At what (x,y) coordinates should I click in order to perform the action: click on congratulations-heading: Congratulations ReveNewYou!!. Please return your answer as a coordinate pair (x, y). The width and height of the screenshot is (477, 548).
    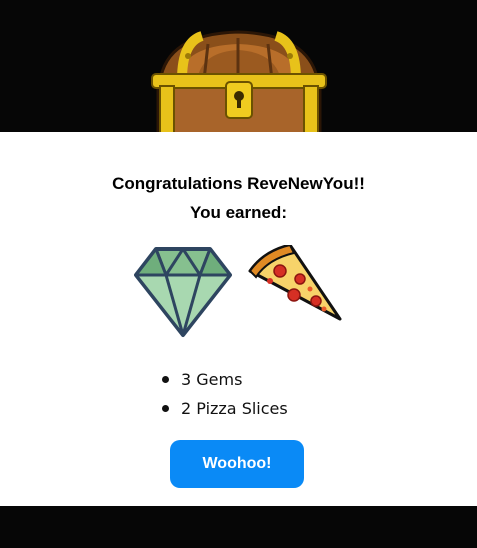
    Looking at the image, I should click on (238, 183).